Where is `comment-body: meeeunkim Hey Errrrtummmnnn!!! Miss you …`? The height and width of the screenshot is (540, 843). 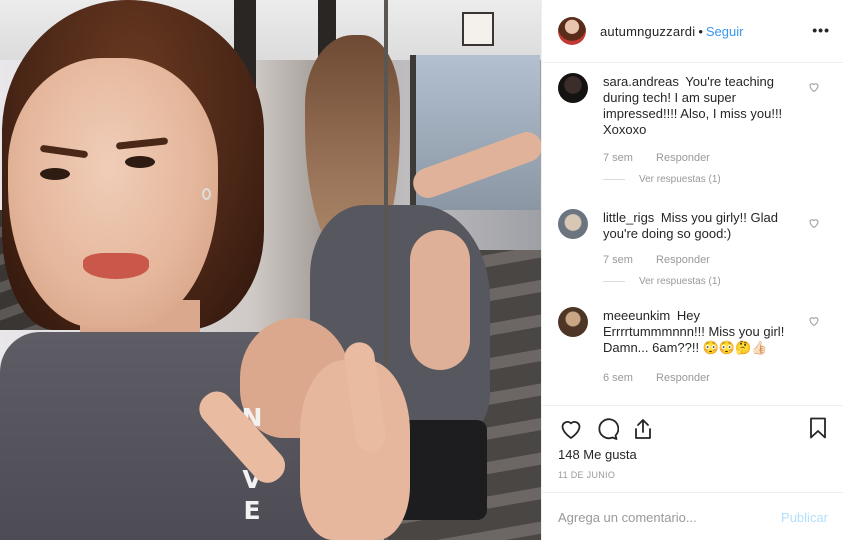
comment-body: meeeunkim Hey Errrrtummmnnn!!! Miss you … is located at coordinates (703, 332).